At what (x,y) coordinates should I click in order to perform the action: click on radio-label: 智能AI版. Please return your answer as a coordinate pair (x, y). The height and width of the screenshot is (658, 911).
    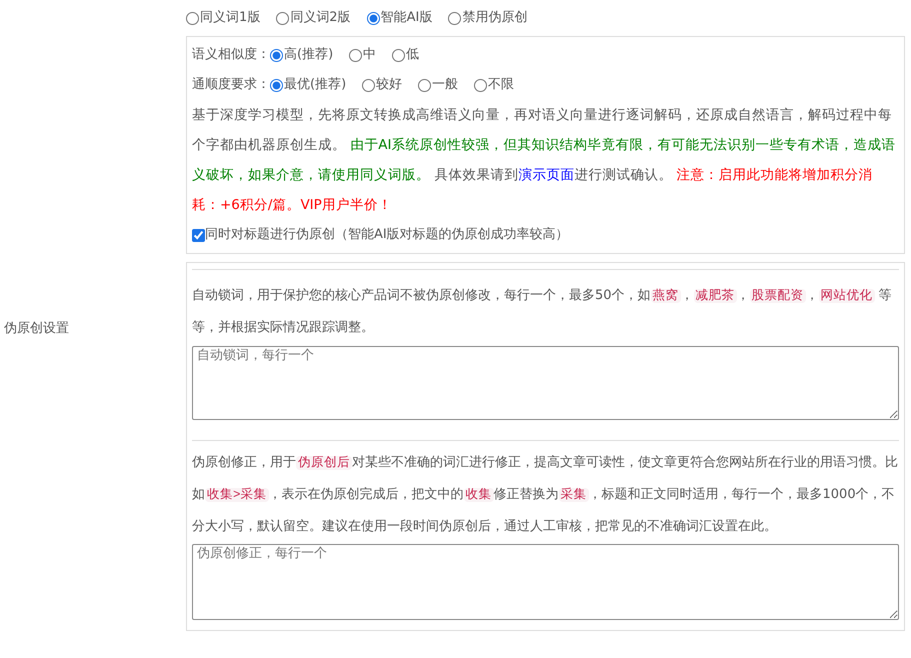
    Looking at the image, I should click on (406, 18).